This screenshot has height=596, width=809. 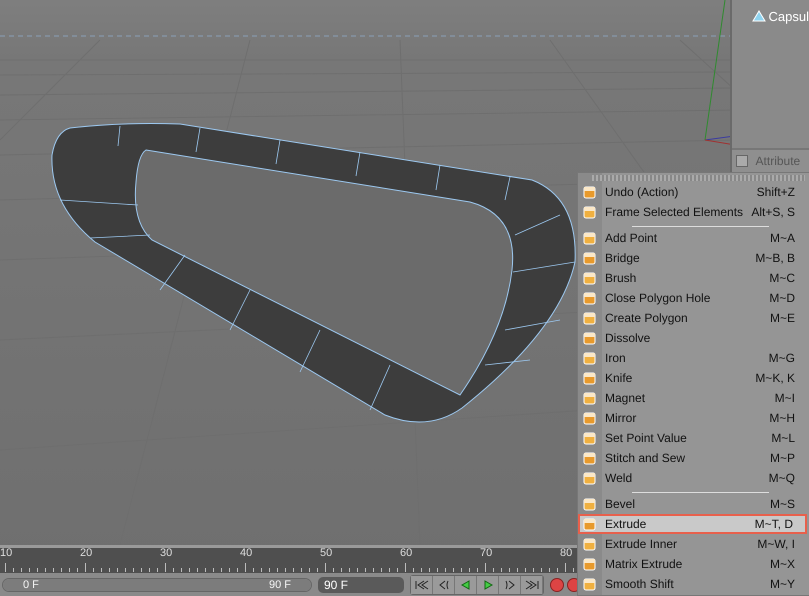 I want to click on object-item: Capsul, so click(x=770, y=16).